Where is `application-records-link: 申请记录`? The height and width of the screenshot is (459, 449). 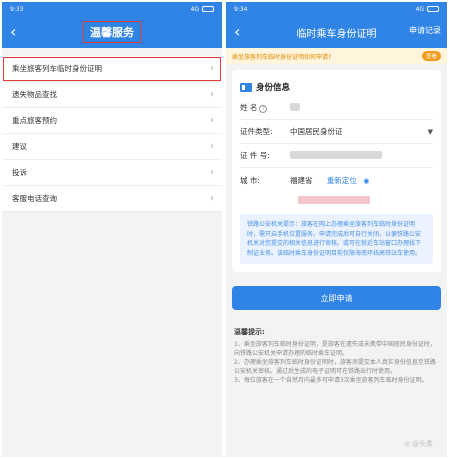 application-records-link: 申请记录 is located at coordinates (425, 30).